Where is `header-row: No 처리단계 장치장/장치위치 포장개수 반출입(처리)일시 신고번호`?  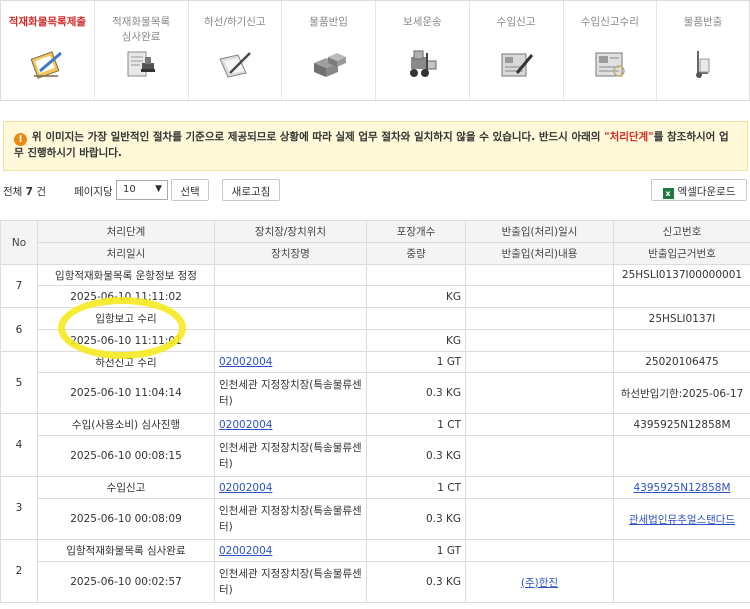
header-row: No 처리단계 장치장/장치위치 포장개수 반출입(처리)일시 신고번호 is located at coordinates (375, 242).